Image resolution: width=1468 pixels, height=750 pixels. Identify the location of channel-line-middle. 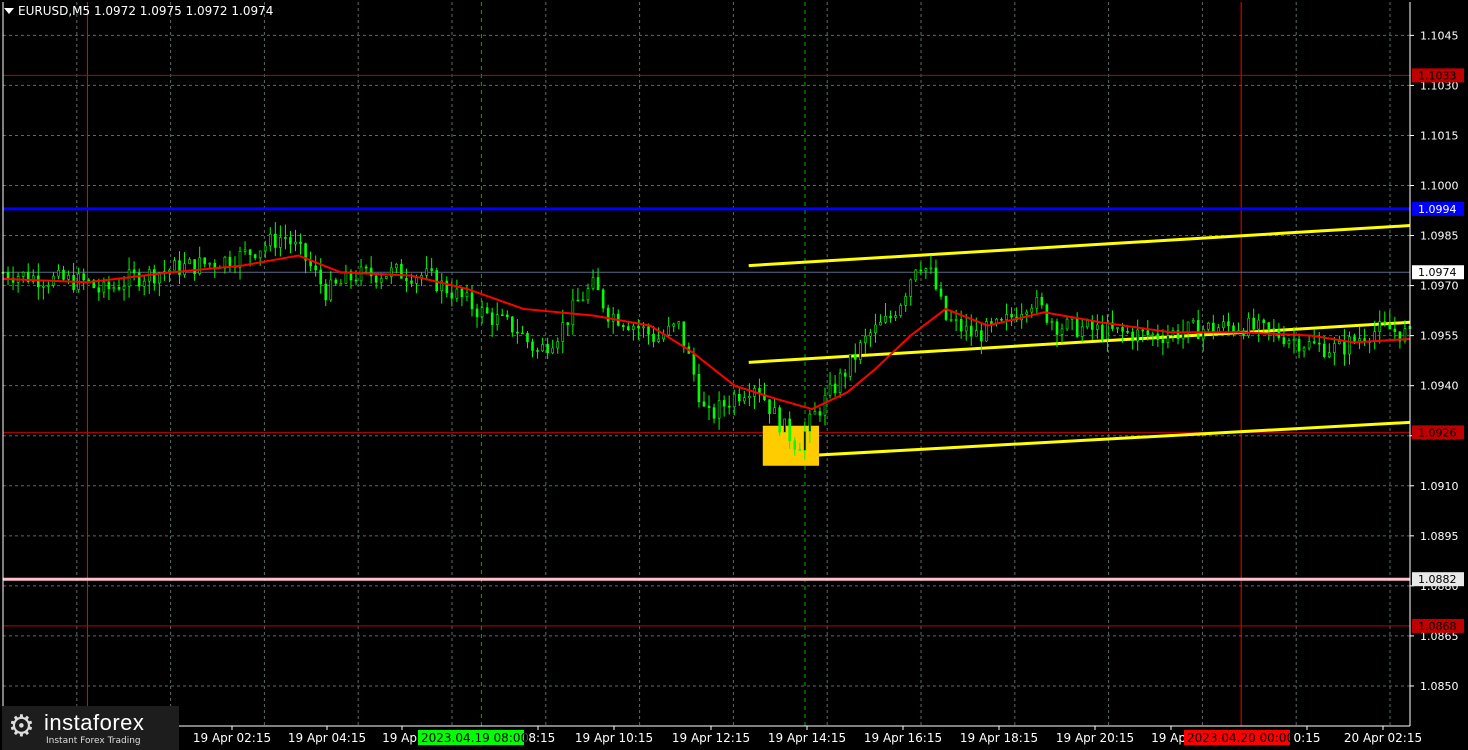
(1079, 342).